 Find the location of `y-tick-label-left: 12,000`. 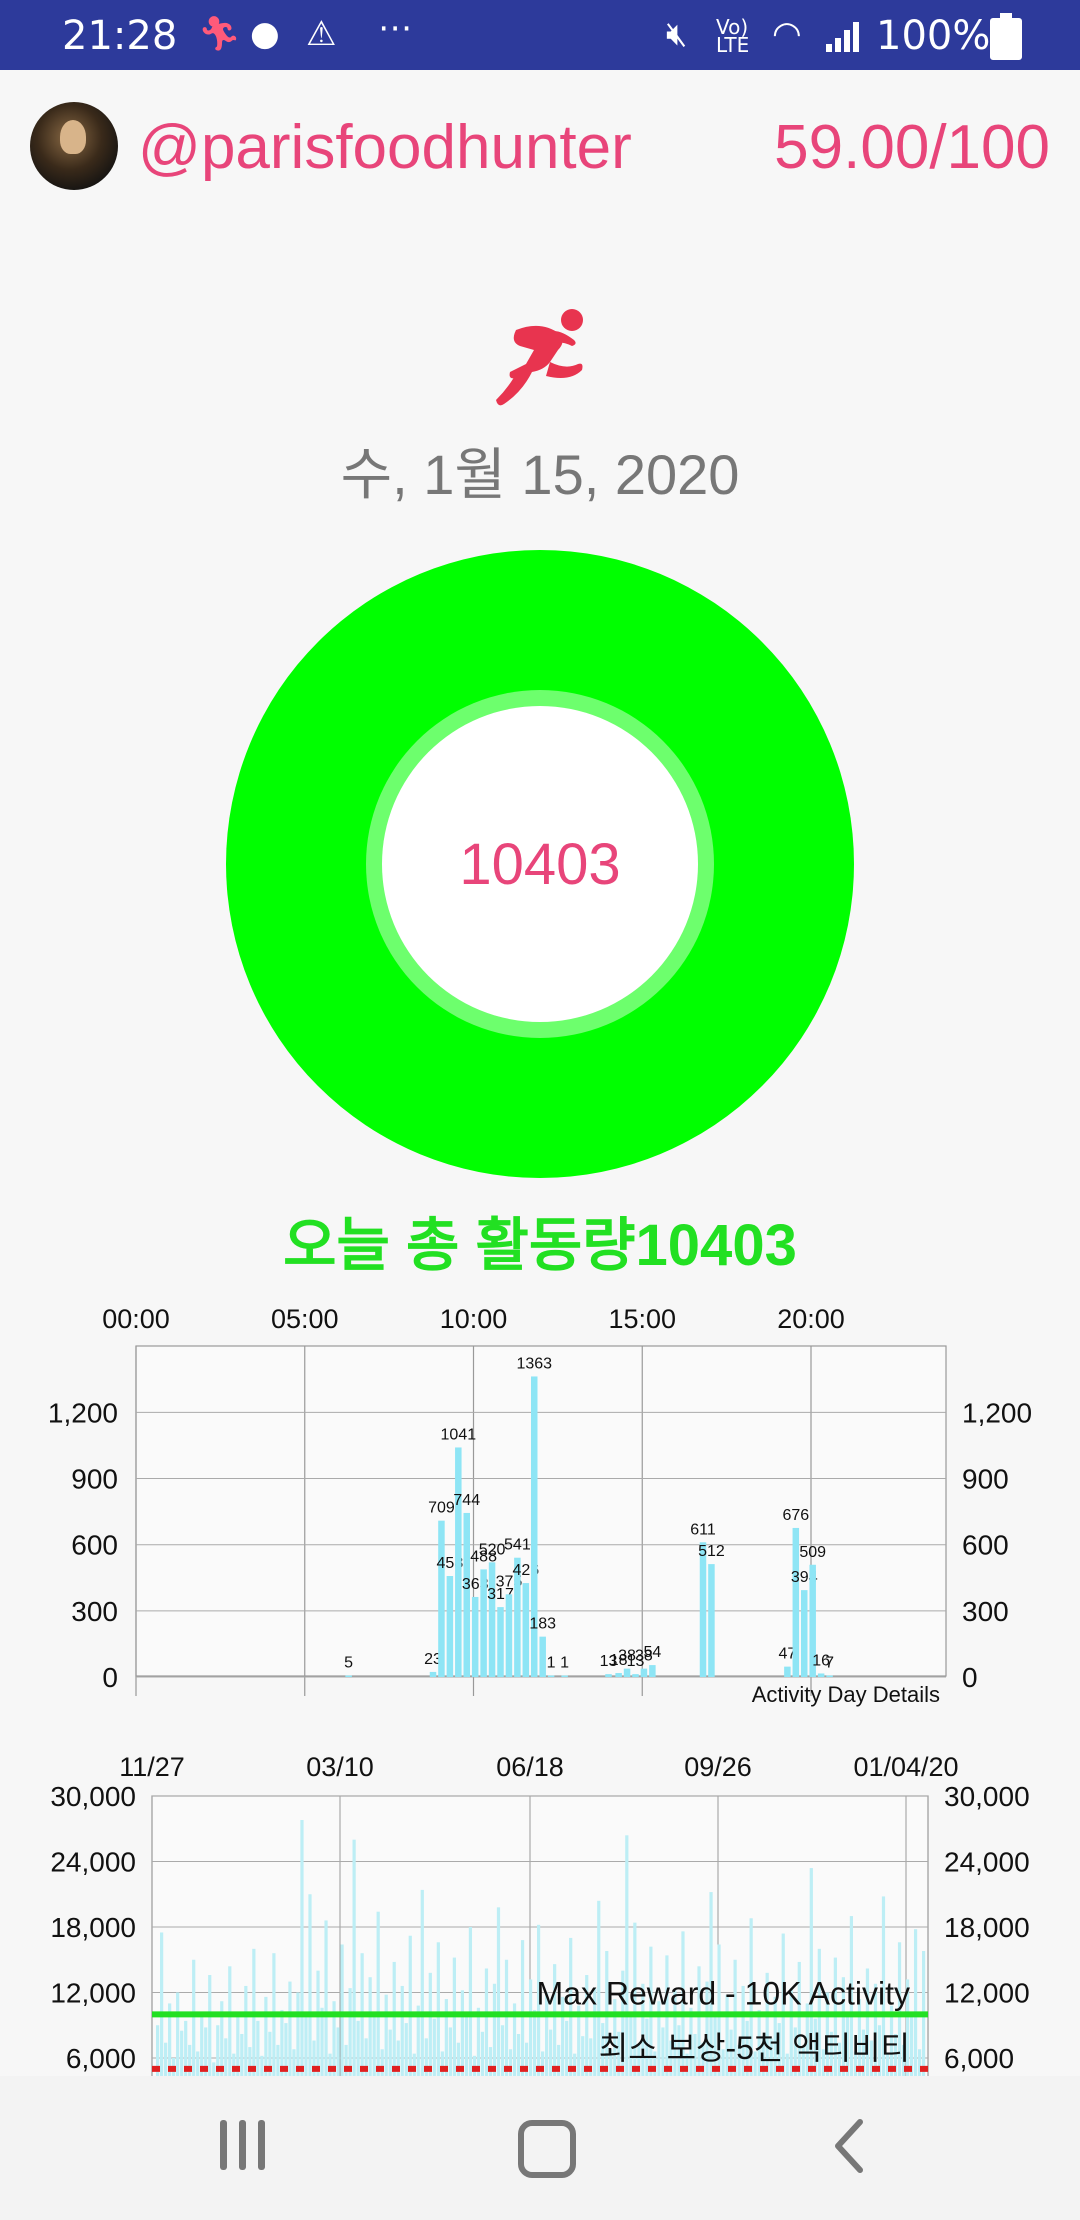

y-tick-label-left: 12,000 is located at coordinates (93, 1993).